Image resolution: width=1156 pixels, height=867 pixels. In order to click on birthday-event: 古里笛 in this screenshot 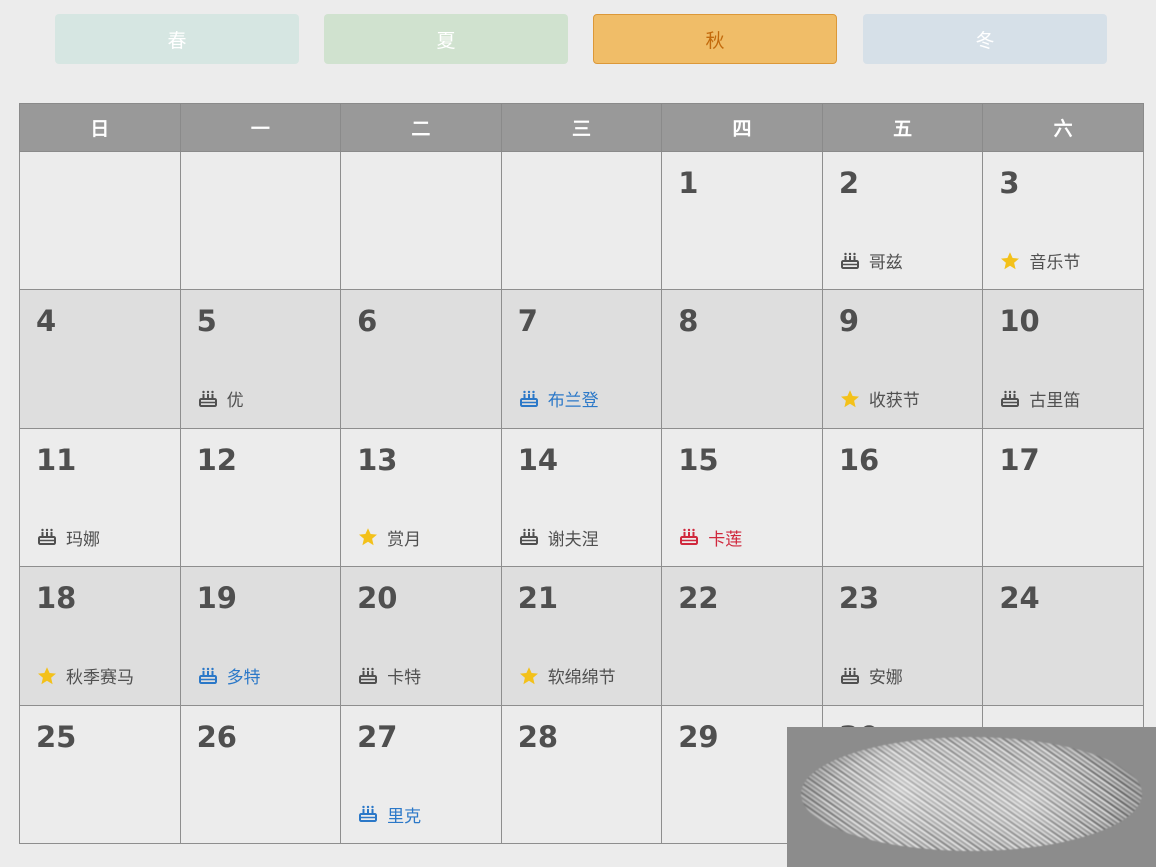, I will do `click(1040, 398)`.